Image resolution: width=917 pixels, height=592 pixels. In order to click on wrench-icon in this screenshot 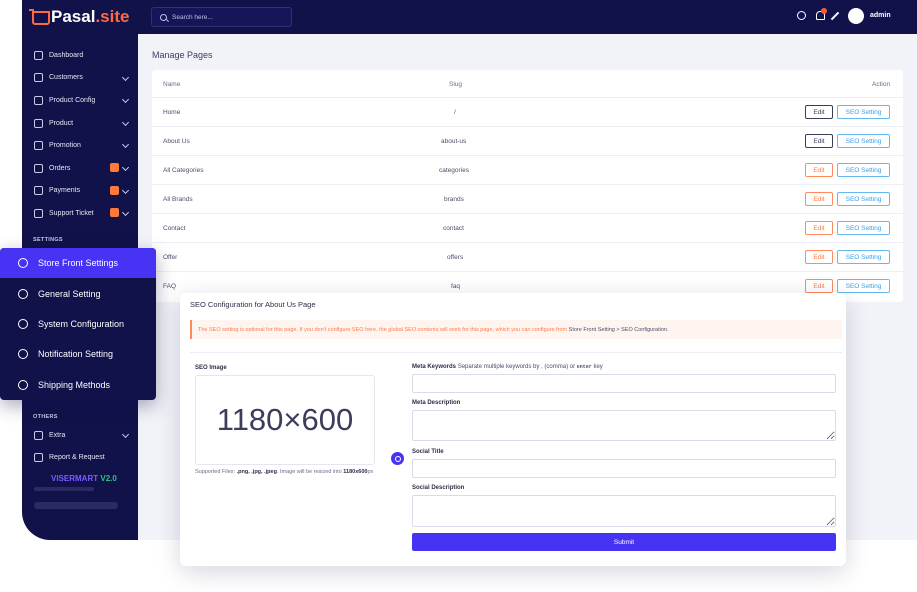, I will do `click(835, 16)`.